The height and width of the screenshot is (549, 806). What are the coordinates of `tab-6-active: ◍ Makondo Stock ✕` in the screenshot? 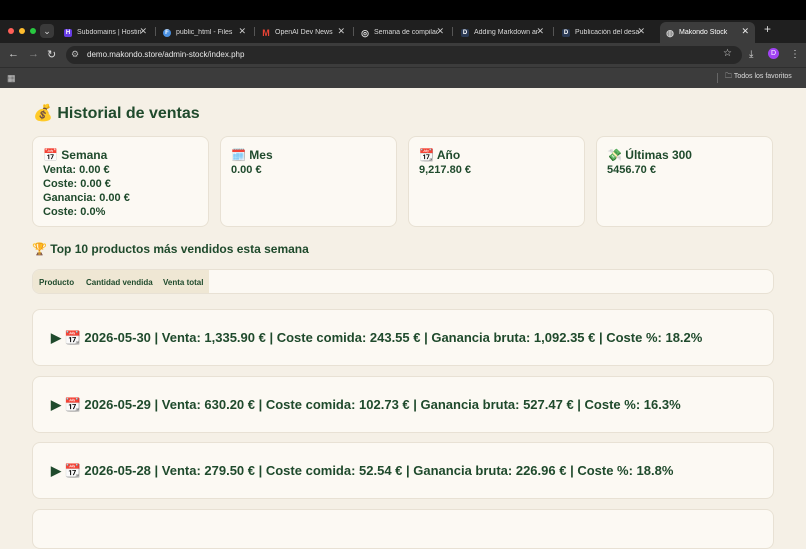 It's located at (707, 32).